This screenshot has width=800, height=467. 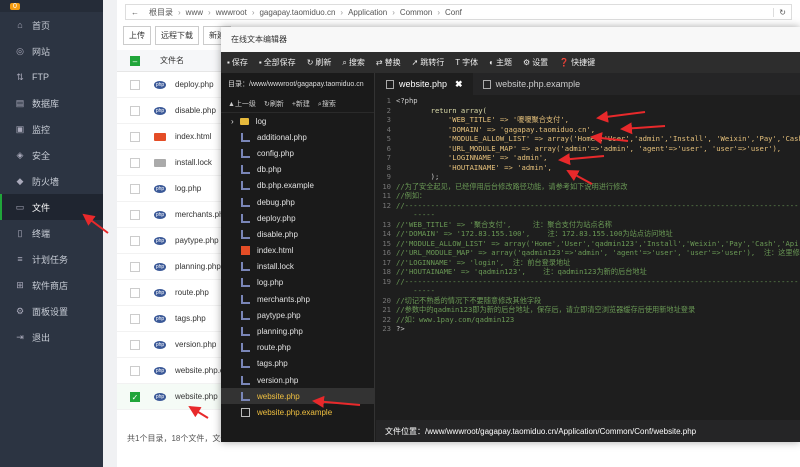 I want to click on editor-toolbar-button: T 字体, so click(x=466, y=62).